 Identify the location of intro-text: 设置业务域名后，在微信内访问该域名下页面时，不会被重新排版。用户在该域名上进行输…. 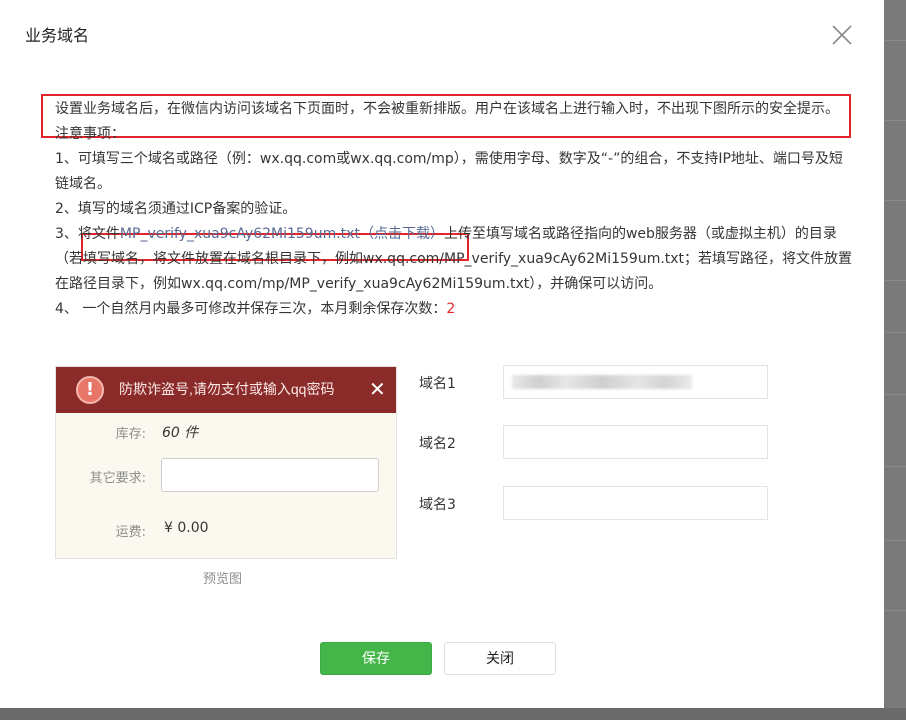
(447, 109).